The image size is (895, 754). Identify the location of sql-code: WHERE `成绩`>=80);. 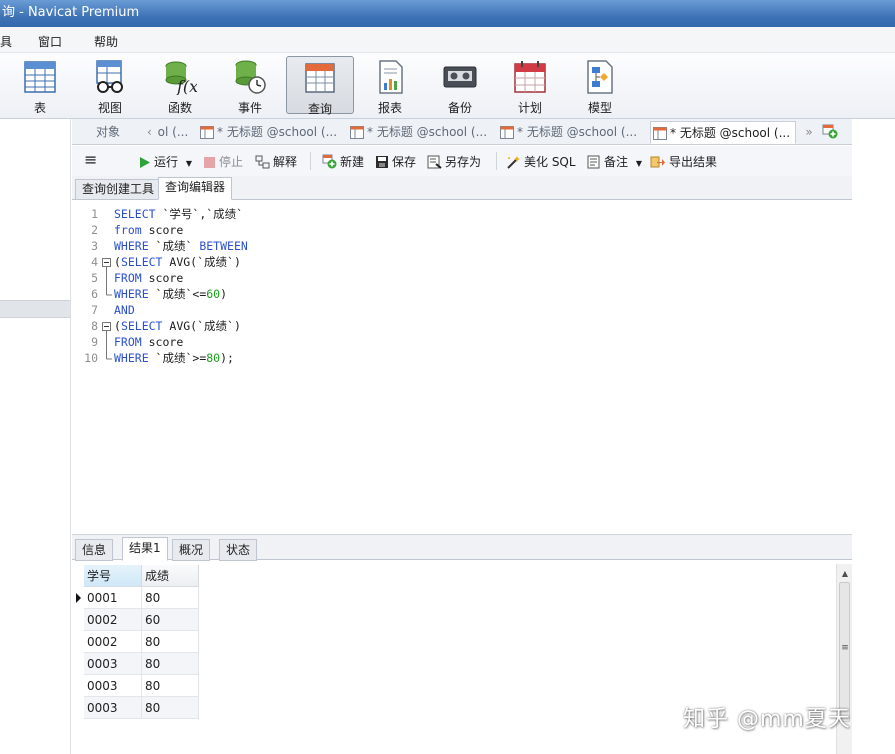
(174, 358).